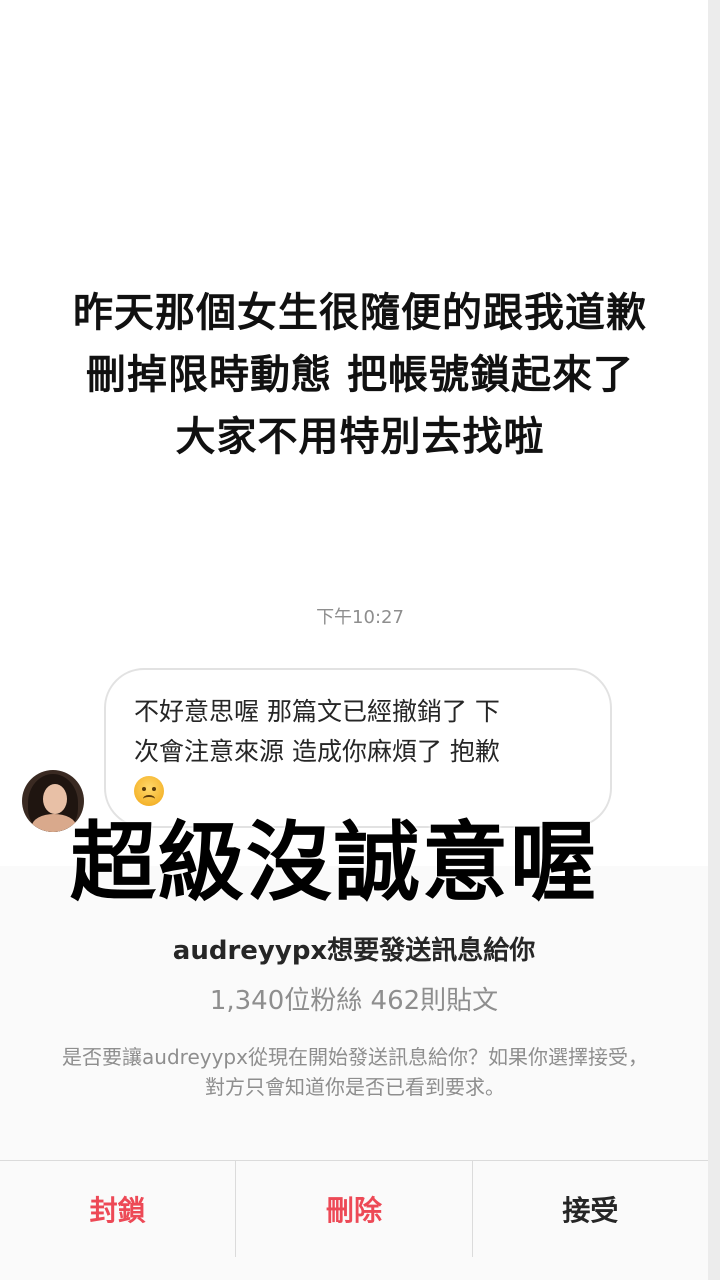 This screenshot has height=1280, width=720. Describe the element at coordinates (317, 751) in the screenshot. I see `message-line: 次會注意來源 造成你麻煩了 抱歉` at that location.